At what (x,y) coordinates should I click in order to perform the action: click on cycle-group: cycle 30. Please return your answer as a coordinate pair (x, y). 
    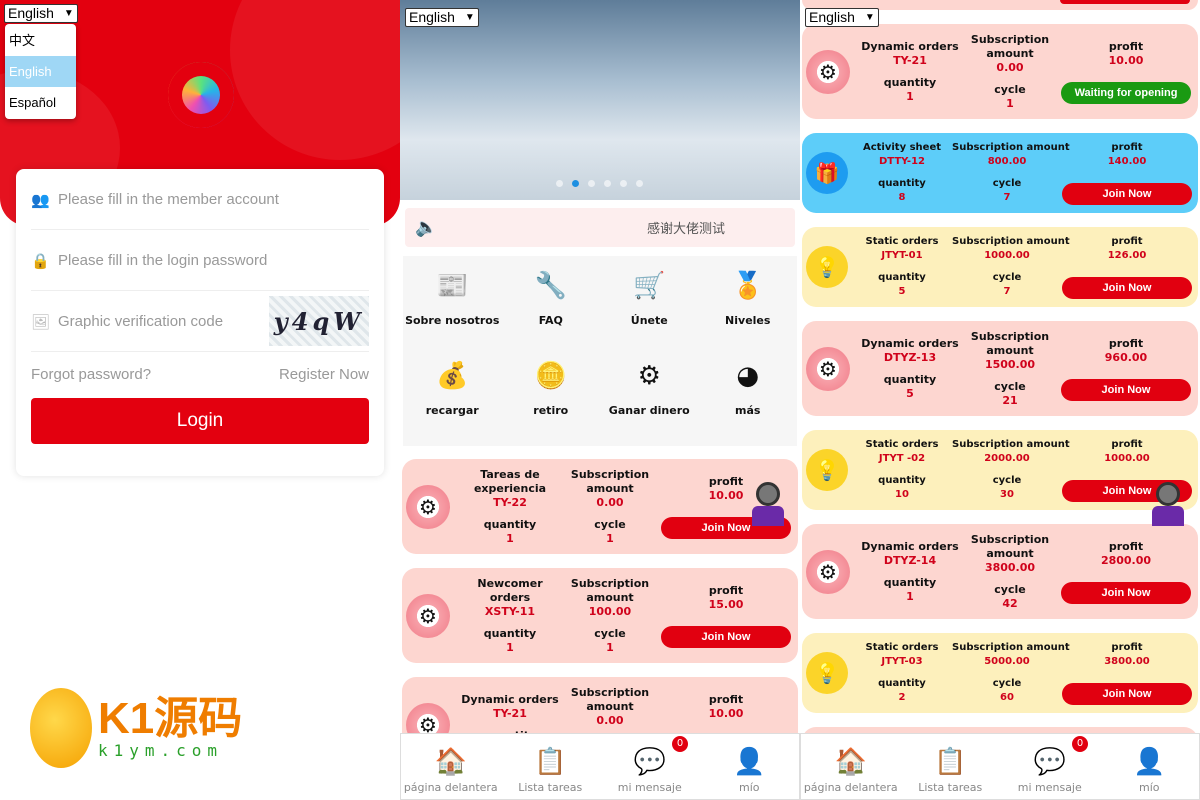
    Looking at the image, I should click on (1007, 488).